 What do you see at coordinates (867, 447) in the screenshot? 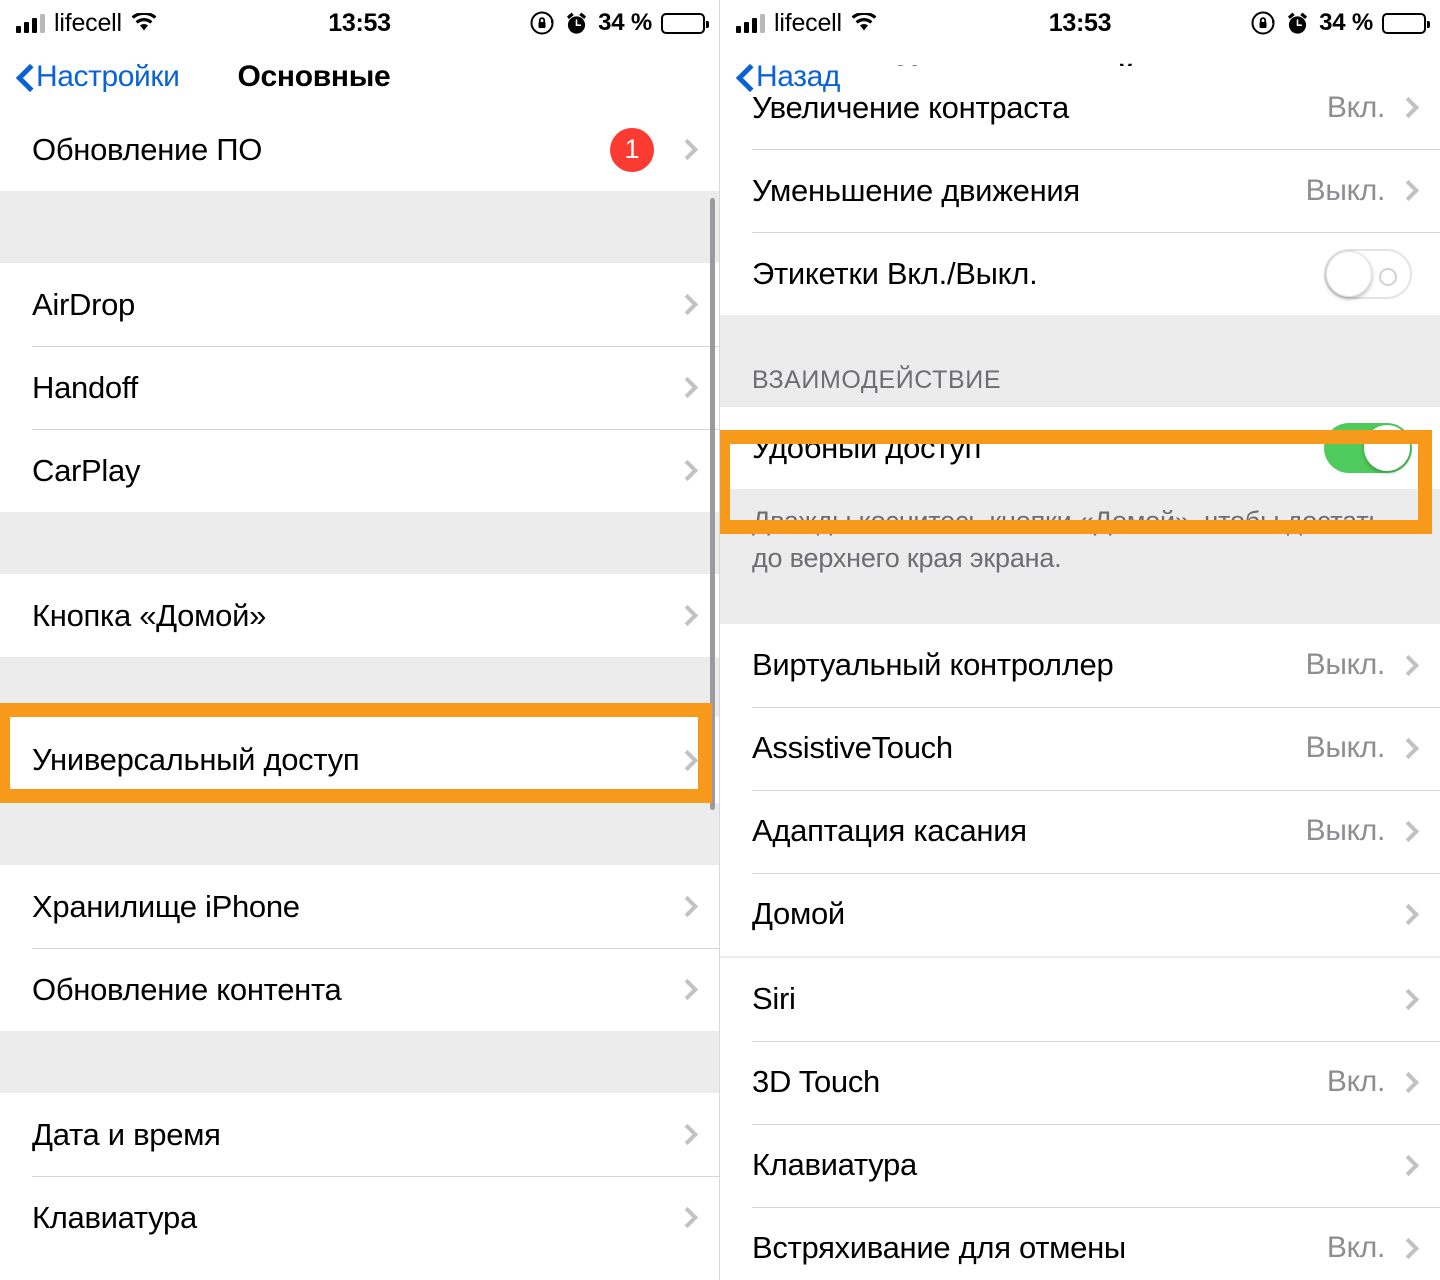
I see `list-item-label: Удобный доступ` at bounding box center [867, 447].